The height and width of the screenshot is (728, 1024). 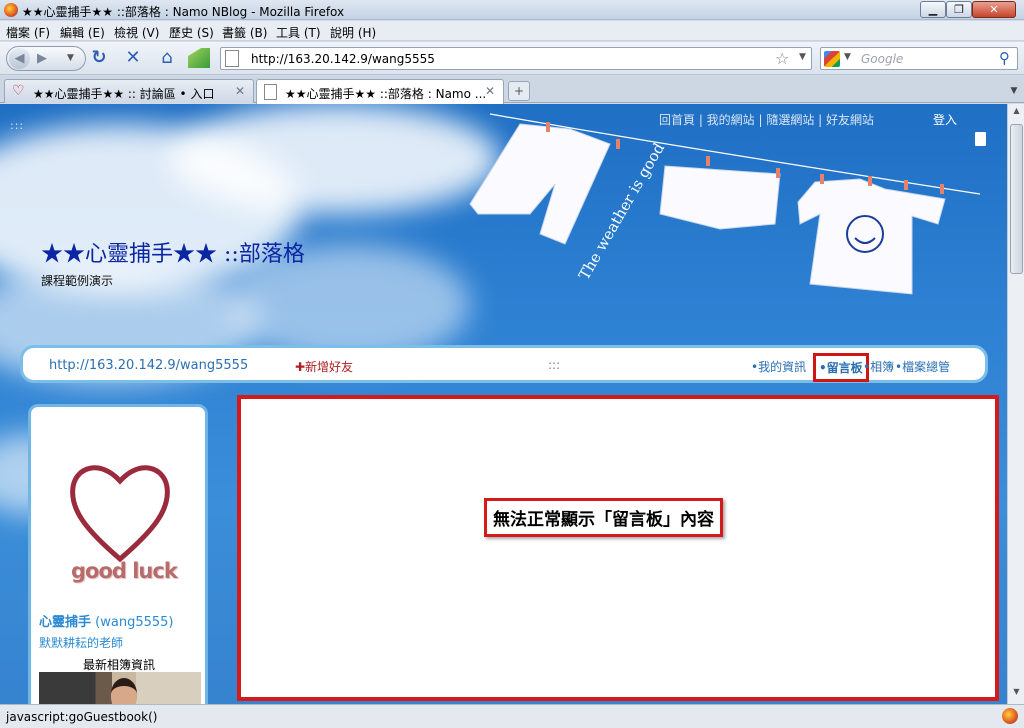 What do you see at coordinates (65, 622) in the screenshot?
I see `profile-display-name: 心靈捕手` at bounding box center [65, 622].